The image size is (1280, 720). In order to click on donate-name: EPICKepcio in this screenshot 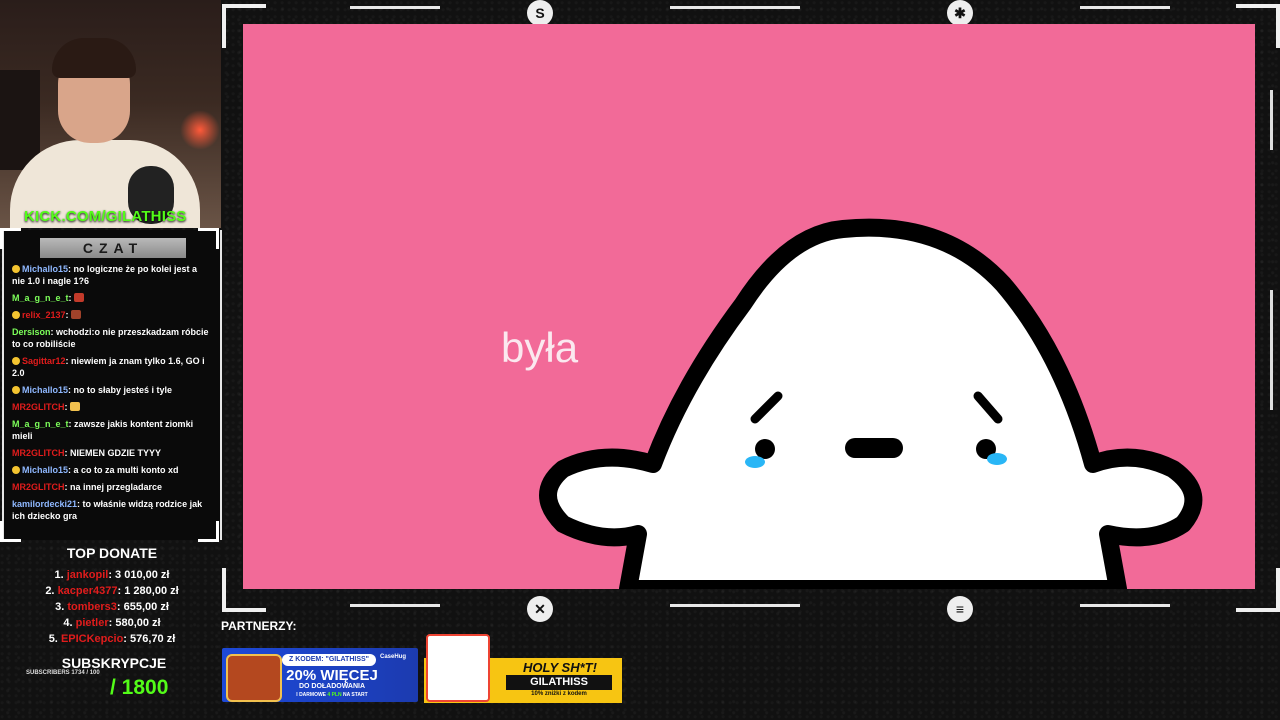, I will do `click(92, 639)`.